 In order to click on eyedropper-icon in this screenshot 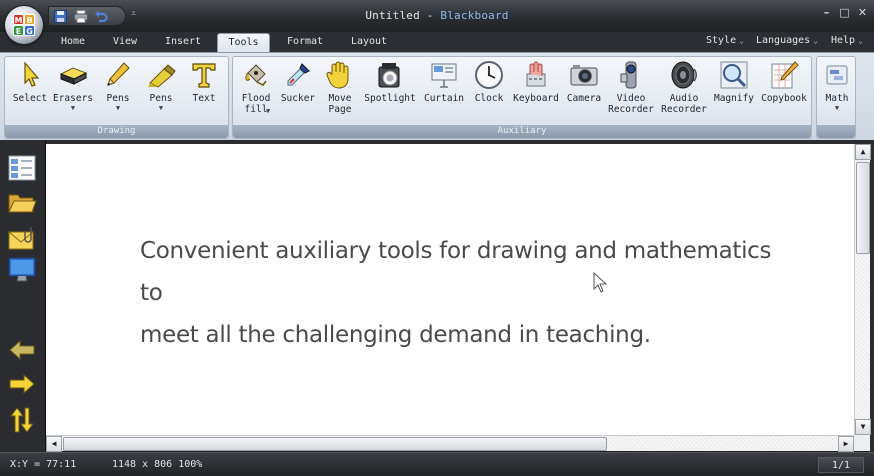, I will do `click(298, 75)`.